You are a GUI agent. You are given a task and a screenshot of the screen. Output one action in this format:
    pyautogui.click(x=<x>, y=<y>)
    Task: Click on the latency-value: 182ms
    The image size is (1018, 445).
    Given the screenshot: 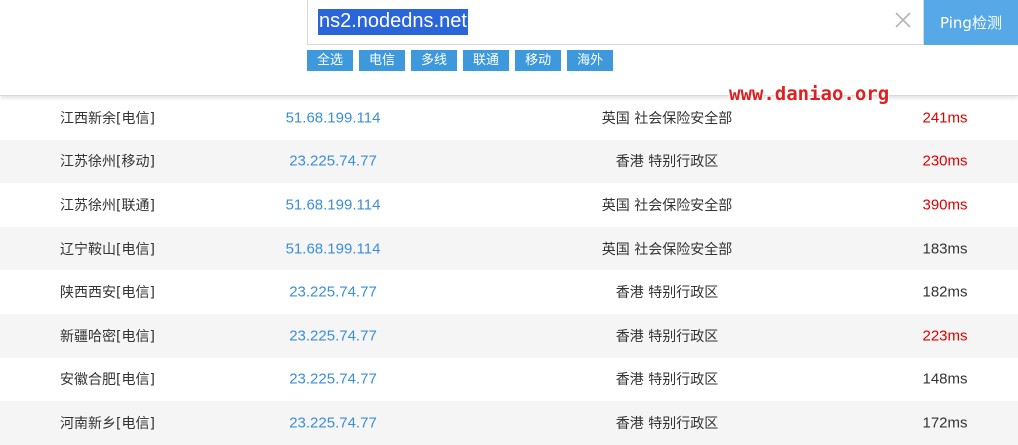 What is the action you would take?
    pyautogui.click(x=945, y=292)
    